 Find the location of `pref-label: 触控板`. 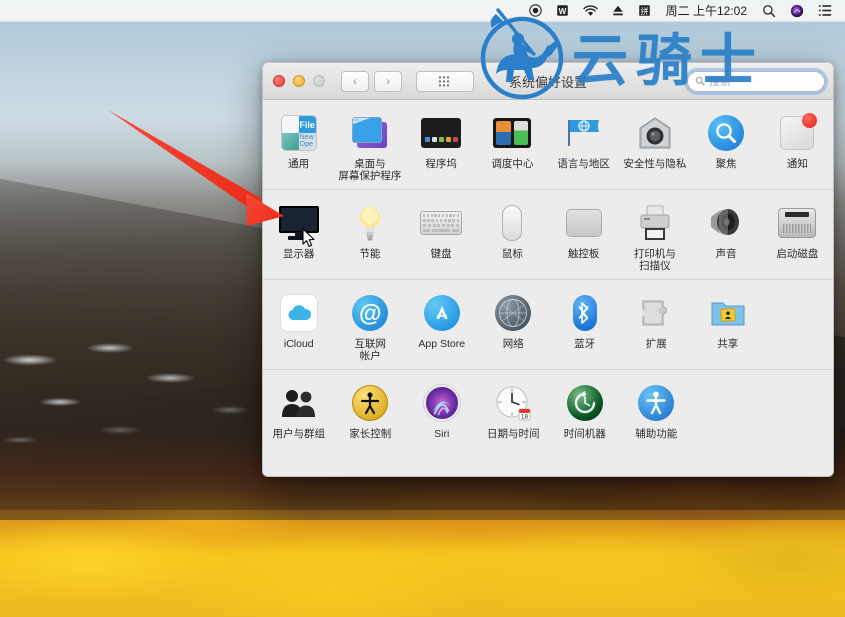

pref-label: 触控板 is located at coordinates (583, 254).